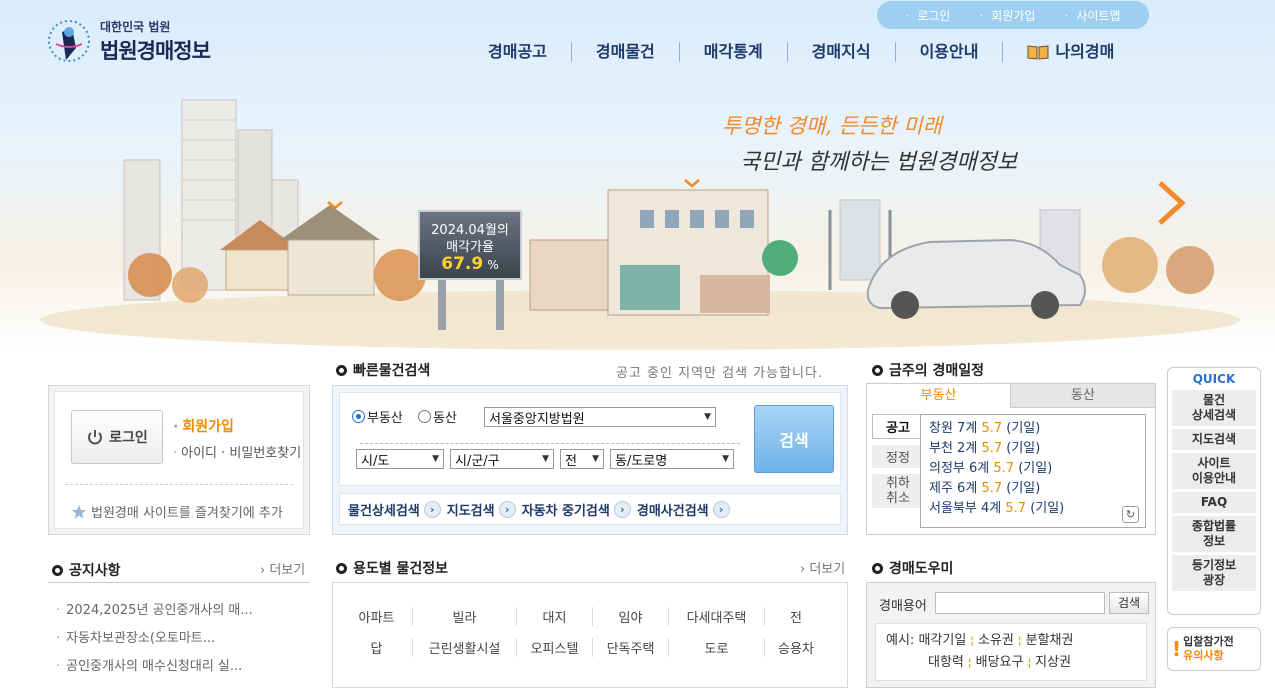  What do you see at coordinates (631, 616) in the screenshot?
I see `category-forest: 임야` at bounding box center [631, 616].